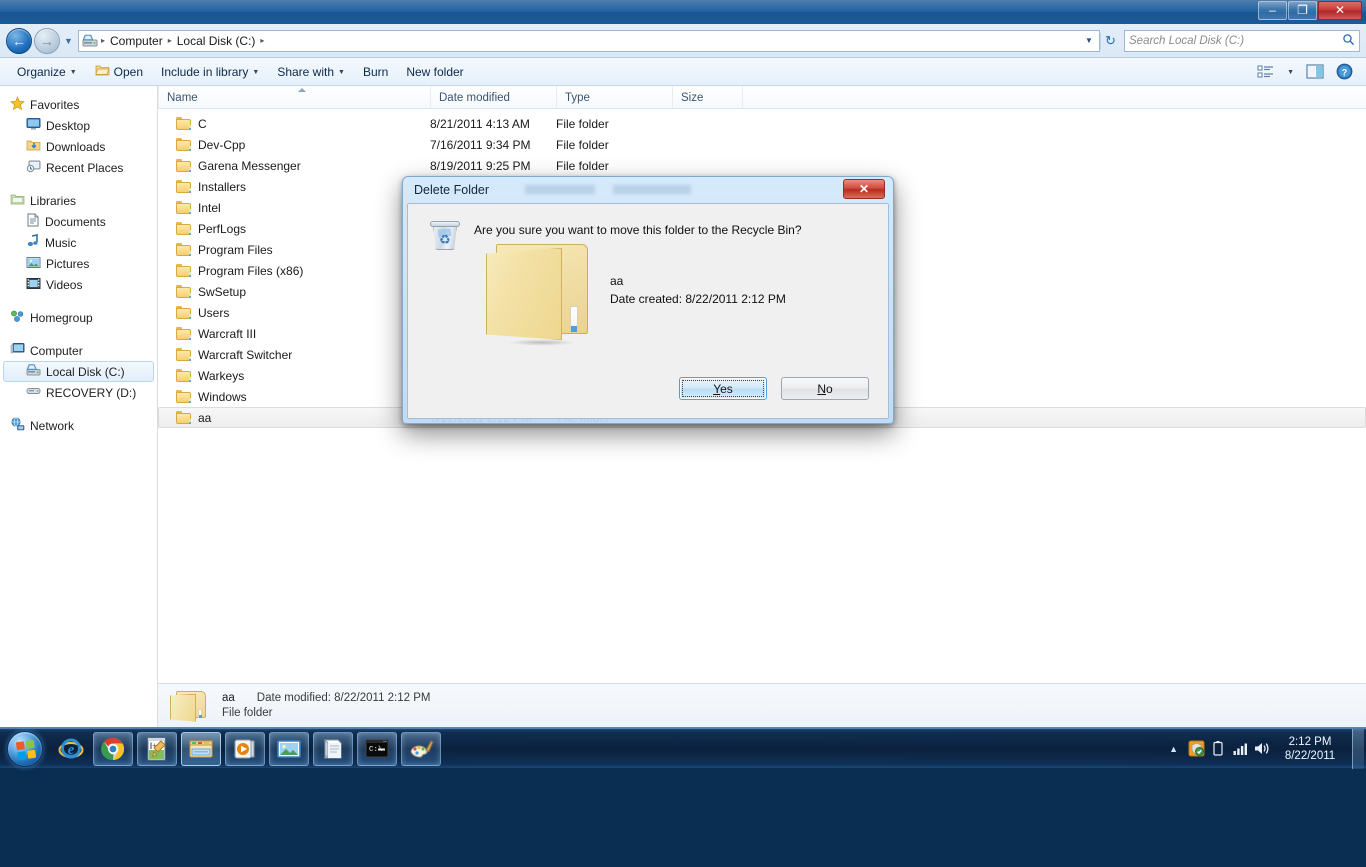 This screenshot has height=867, width=1366. What do you see at coordinates (723, 388) in the screenshot?
I see `yes-button: Yes` at bounding box center [723, 388].